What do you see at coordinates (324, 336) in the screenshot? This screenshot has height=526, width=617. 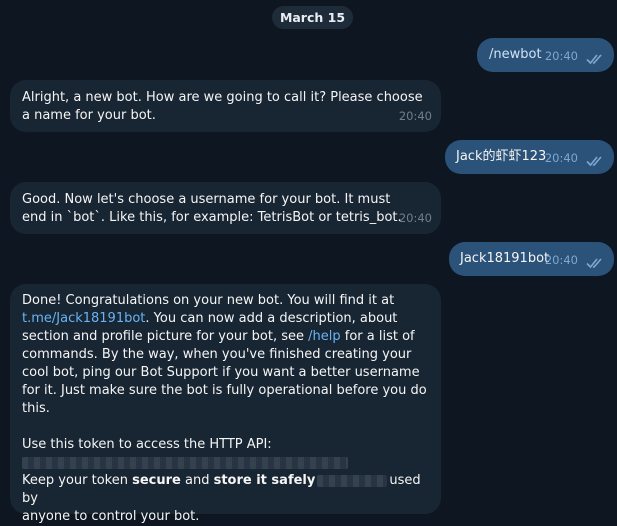 I see `help-command-link: /help` at bounding box center [324, 336].